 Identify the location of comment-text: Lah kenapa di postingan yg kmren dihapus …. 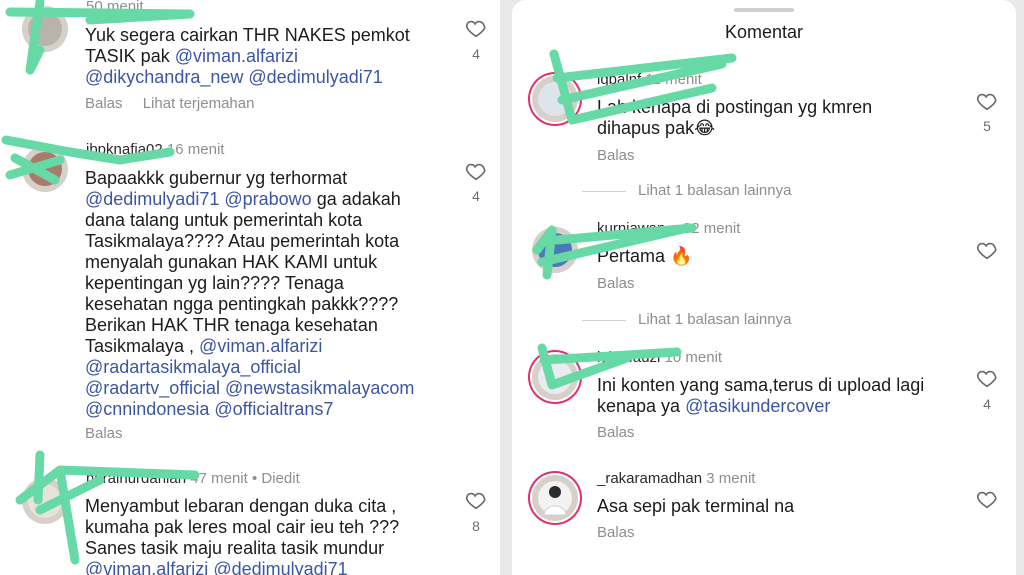
(734, 118).